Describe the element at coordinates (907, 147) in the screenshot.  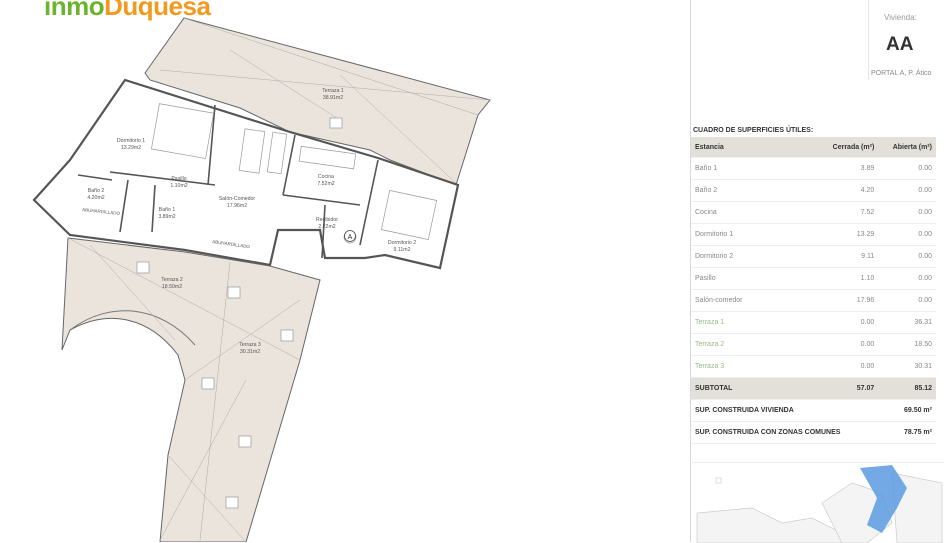
I see `header-abierta: Abierta (m²)` at that location.